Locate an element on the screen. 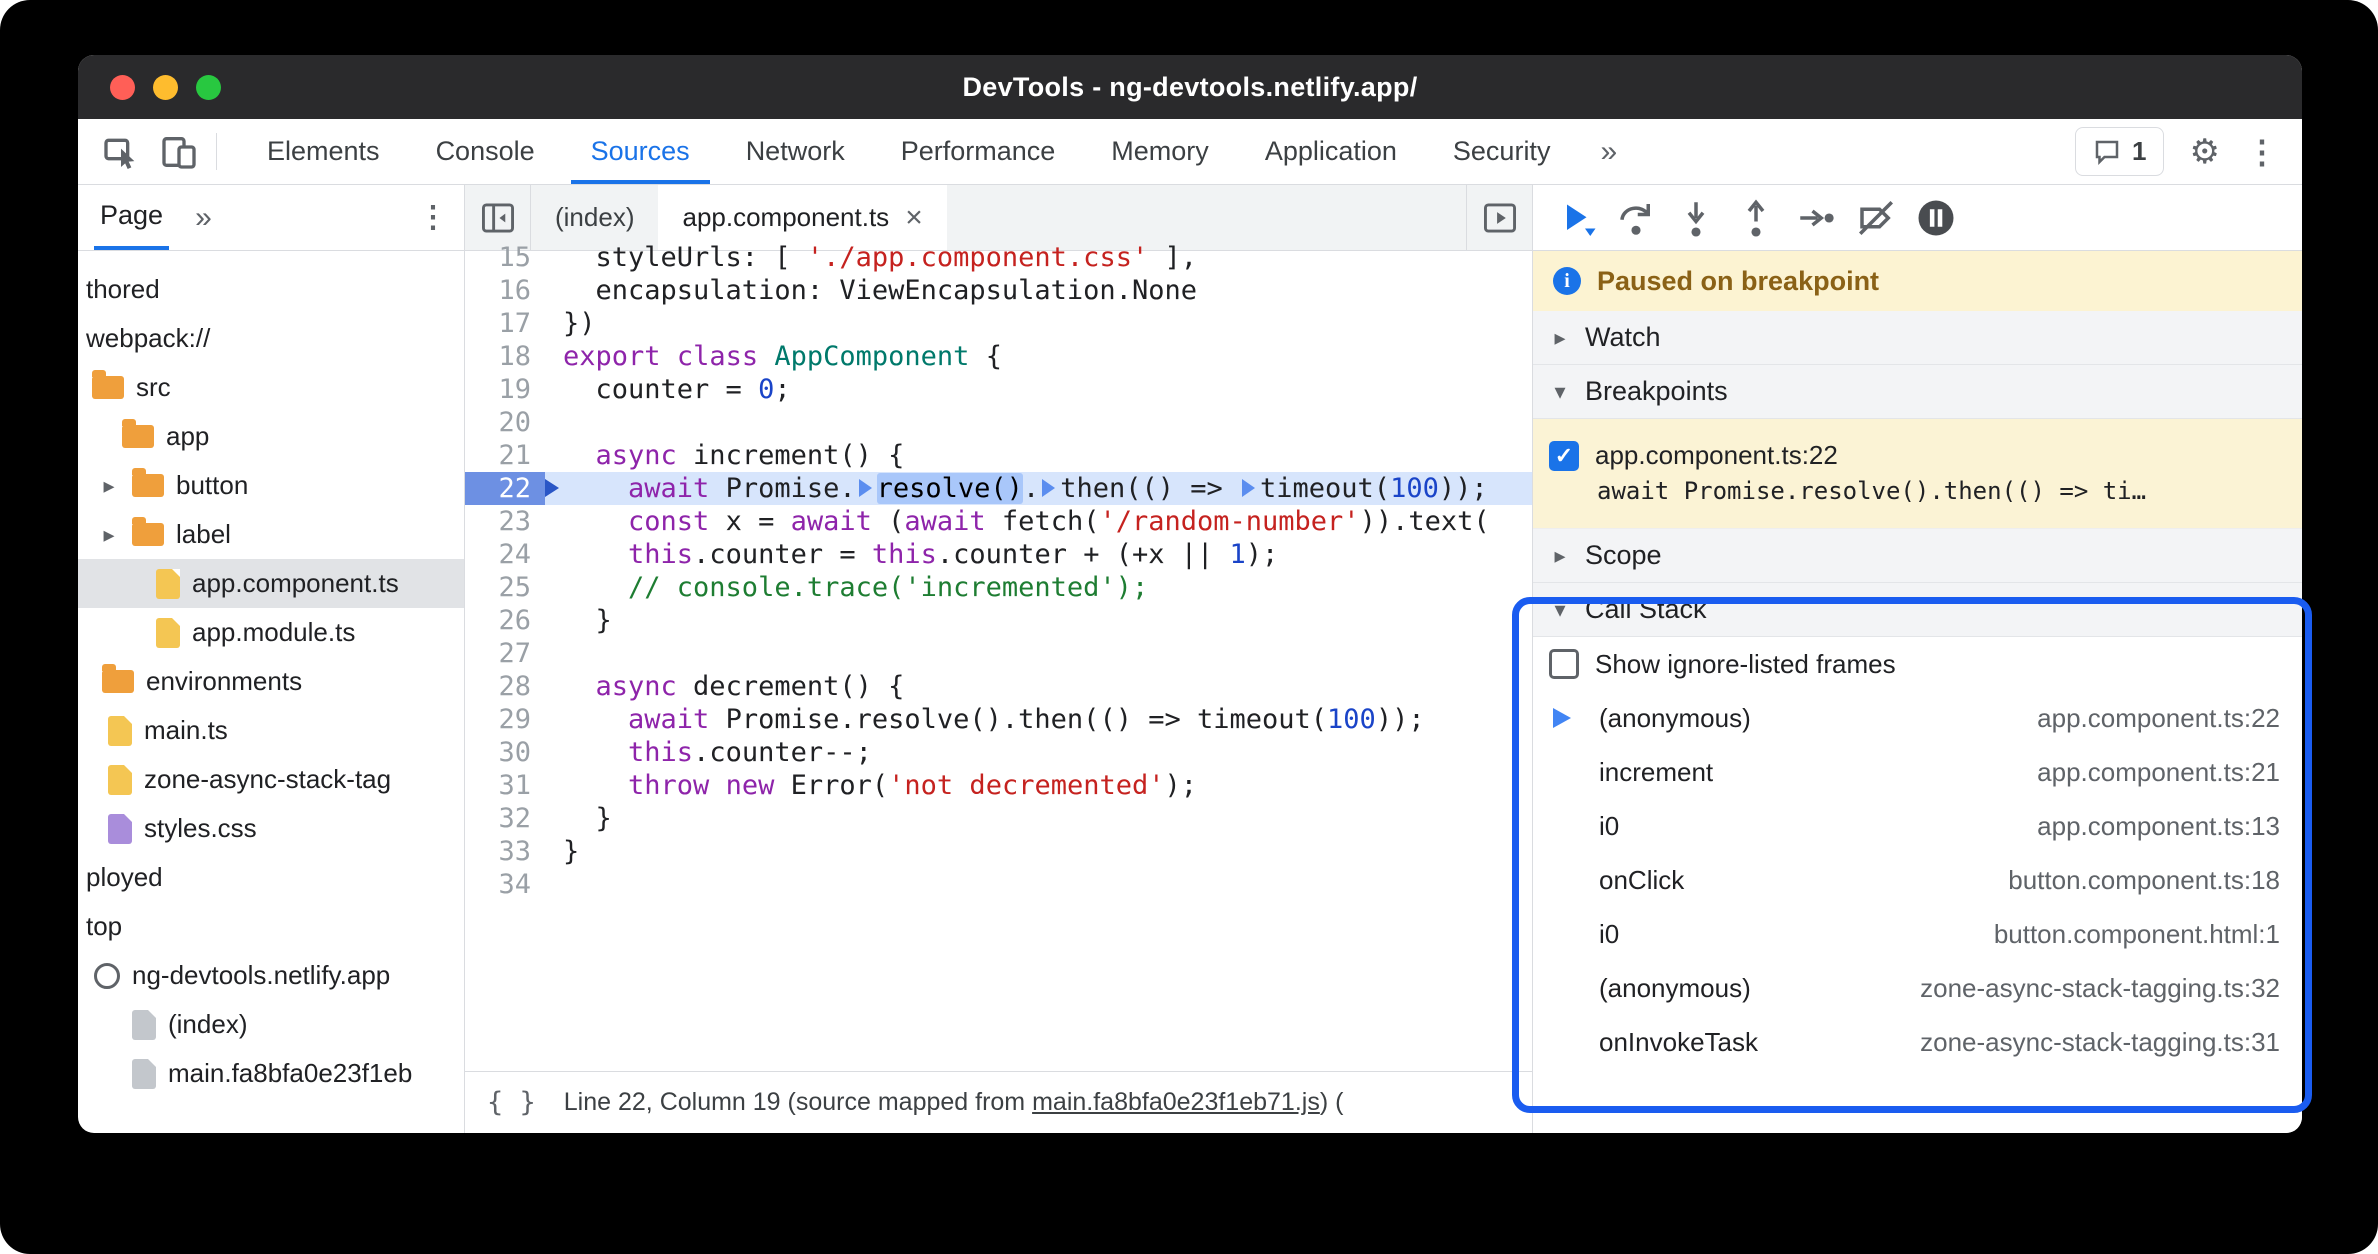  line-number: 21 is located at coordinates (505, 455).